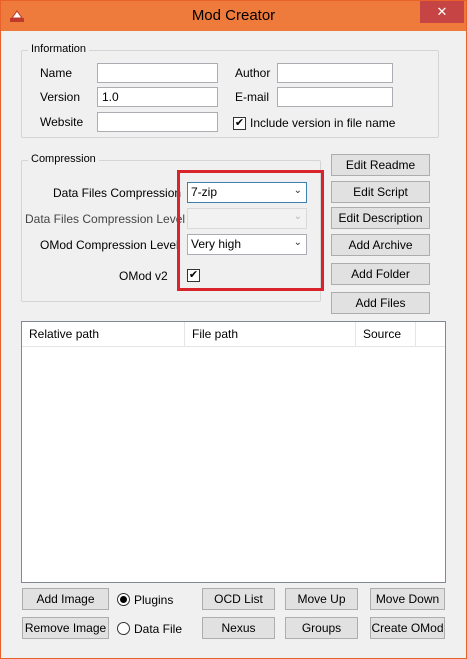  I want to click on email-field, so click(335, 97).